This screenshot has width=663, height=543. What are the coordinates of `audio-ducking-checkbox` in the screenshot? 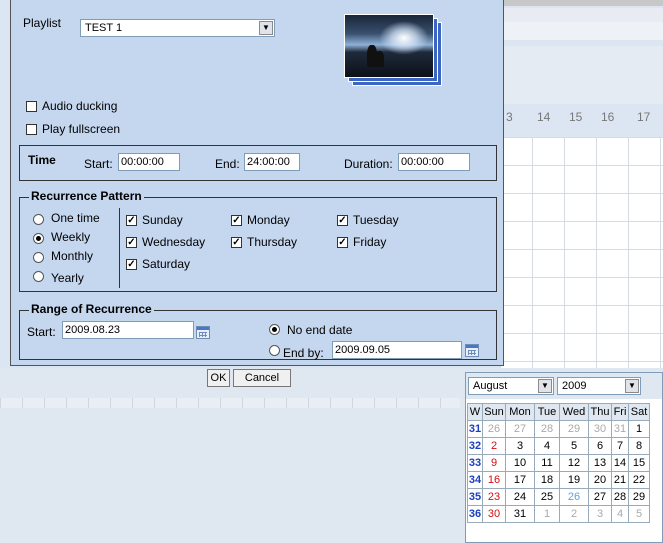 It's located at (31, 106).